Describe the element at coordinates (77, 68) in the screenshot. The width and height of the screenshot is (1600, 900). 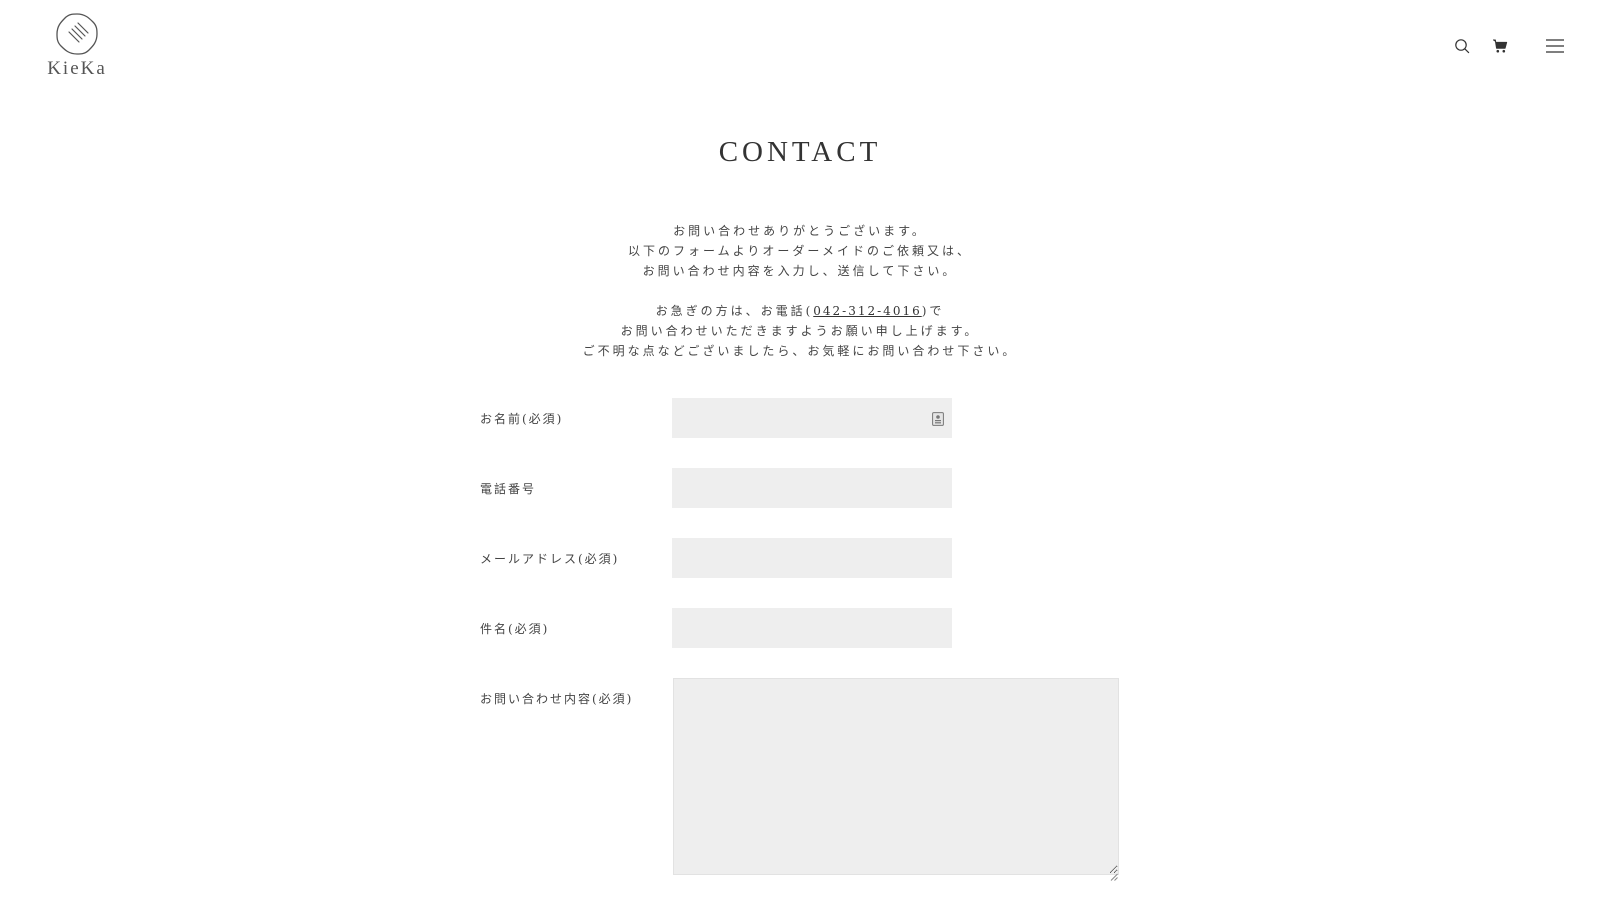
I see `logo-text: KieKa` at that location.